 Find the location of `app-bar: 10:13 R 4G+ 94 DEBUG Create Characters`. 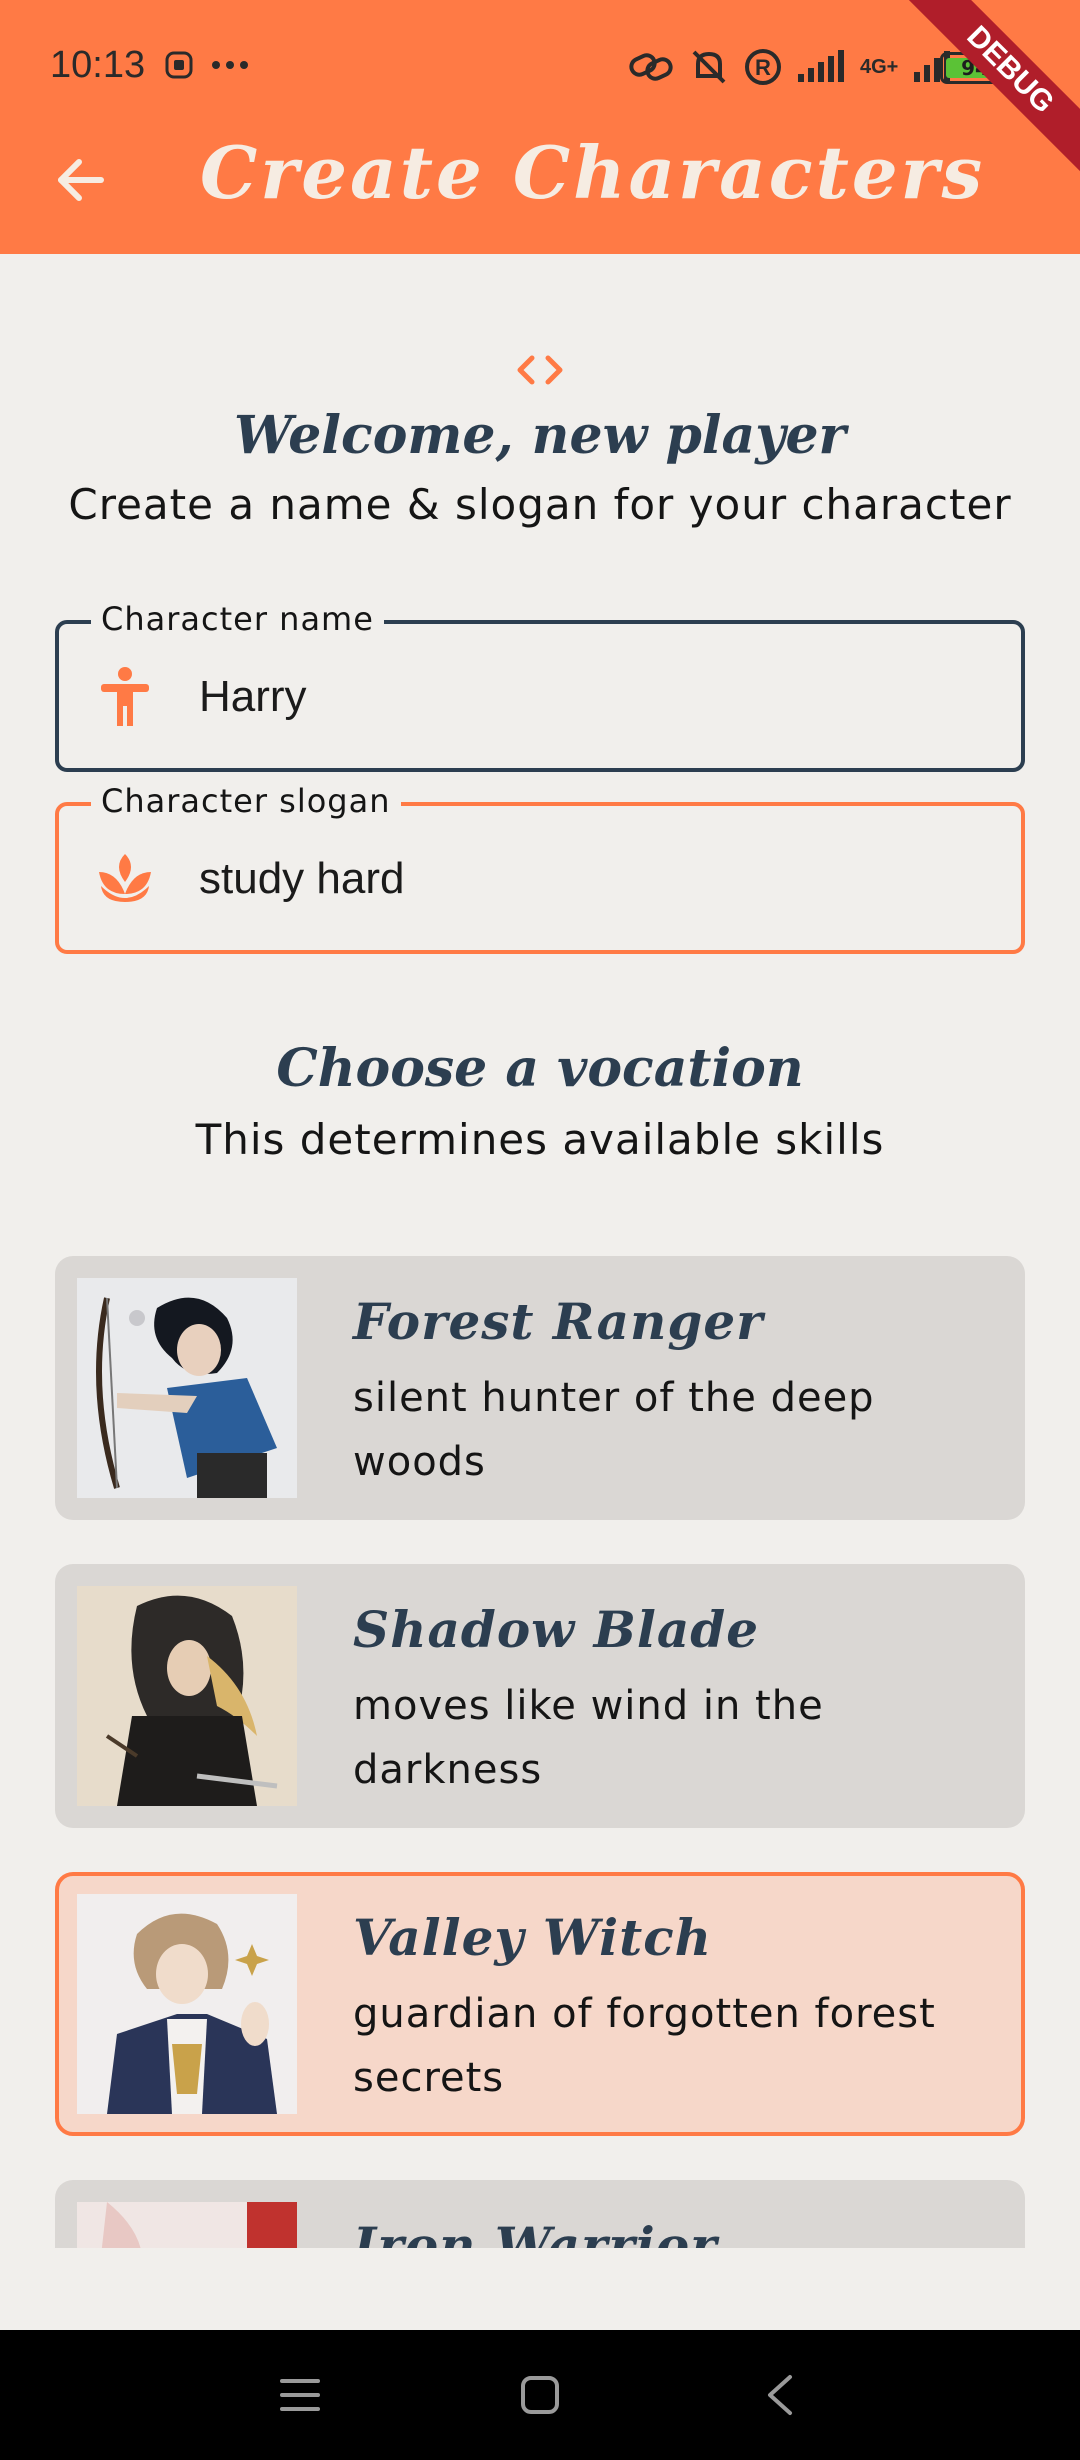

app-bar: 10:13 R 4G+ 94 DEBUG Create Characters is located at coordinates (540, 127).